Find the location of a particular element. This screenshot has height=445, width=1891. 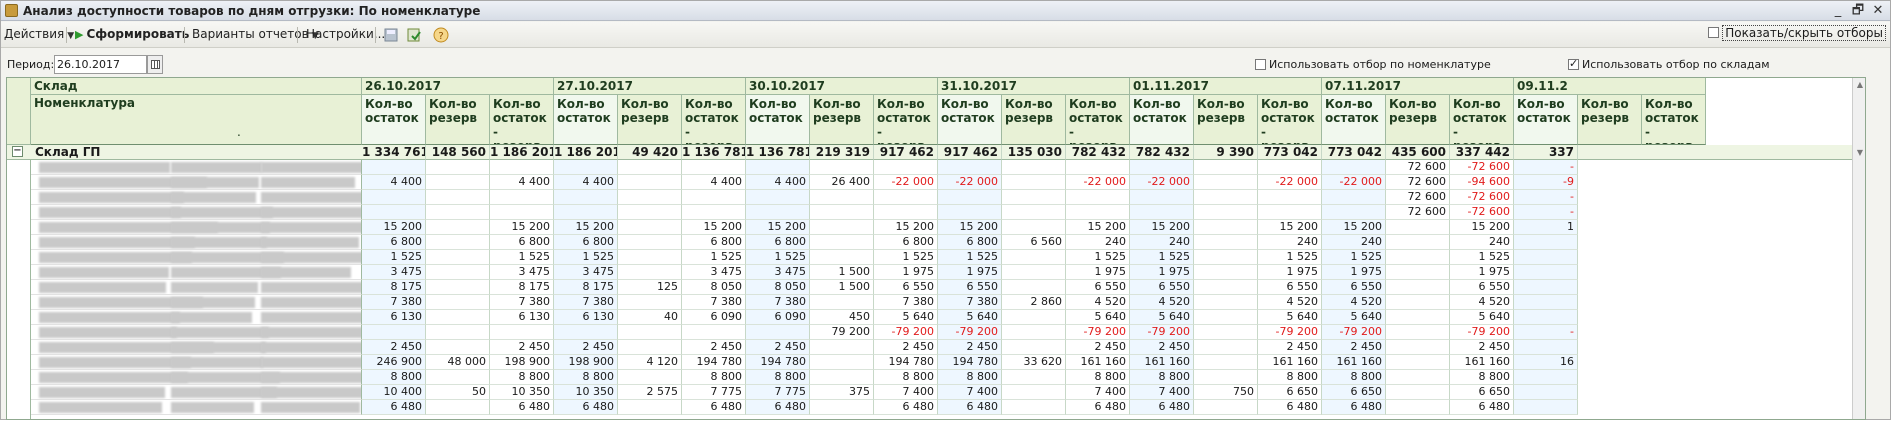

table-cell: 1 525 is located at coordinates (906, 257).